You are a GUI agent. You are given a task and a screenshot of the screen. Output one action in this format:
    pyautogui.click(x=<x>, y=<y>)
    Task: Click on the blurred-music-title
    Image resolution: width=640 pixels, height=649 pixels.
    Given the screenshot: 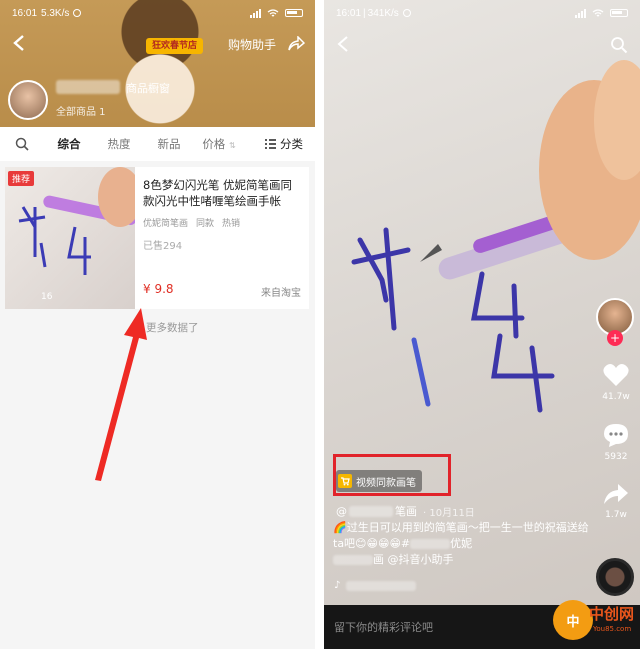 What is the action you would take?
    pyautogui.click(x=381, y=585)
    